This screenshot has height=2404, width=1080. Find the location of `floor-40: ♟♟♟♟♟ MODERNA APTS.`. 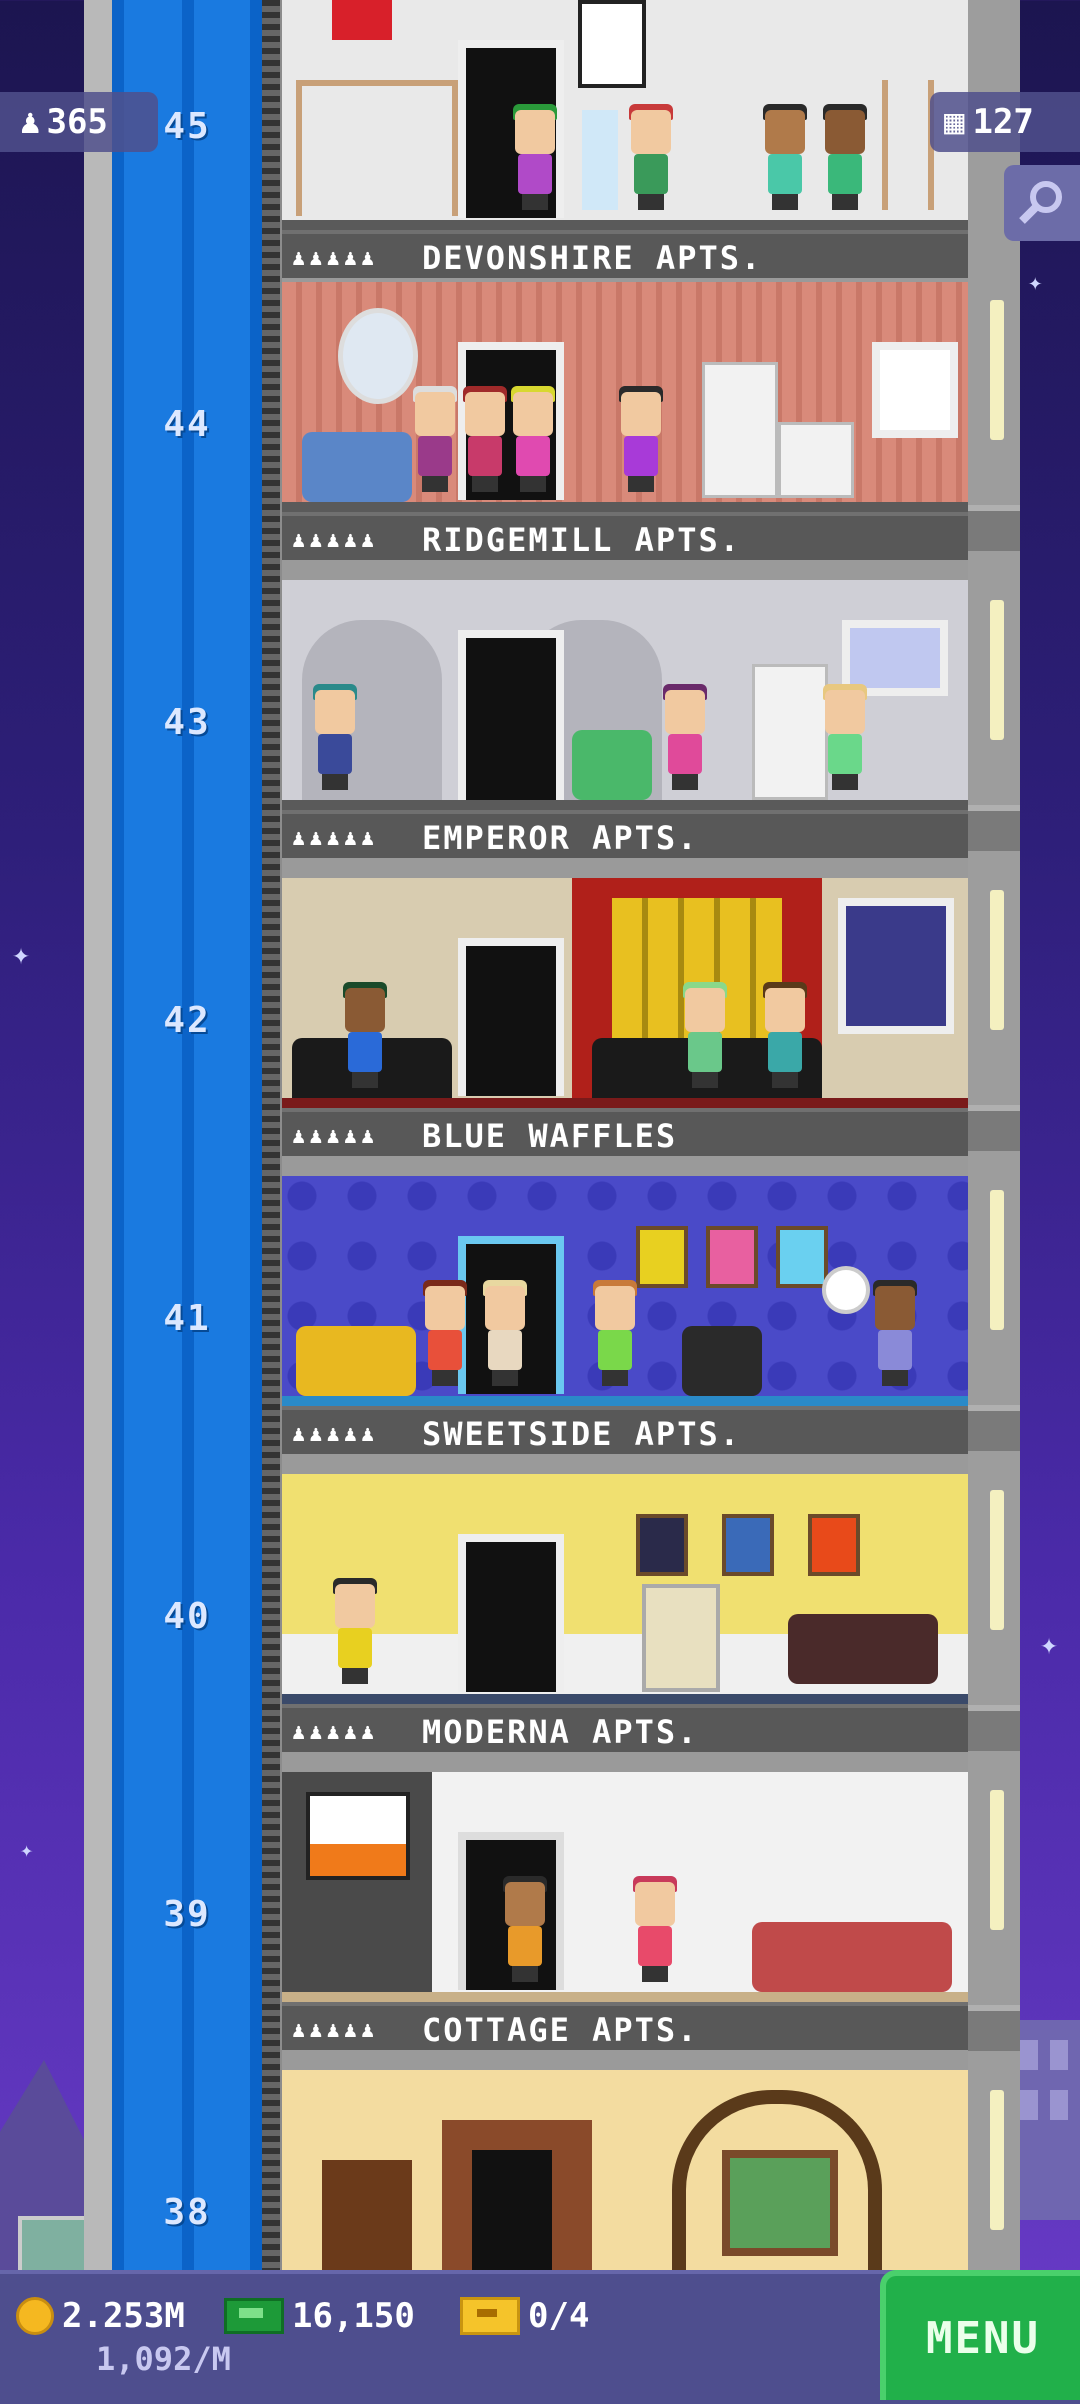

floor-40: ♟♟♟♟♟ MODERNA APTS. is located at coordinates (625, 1623).